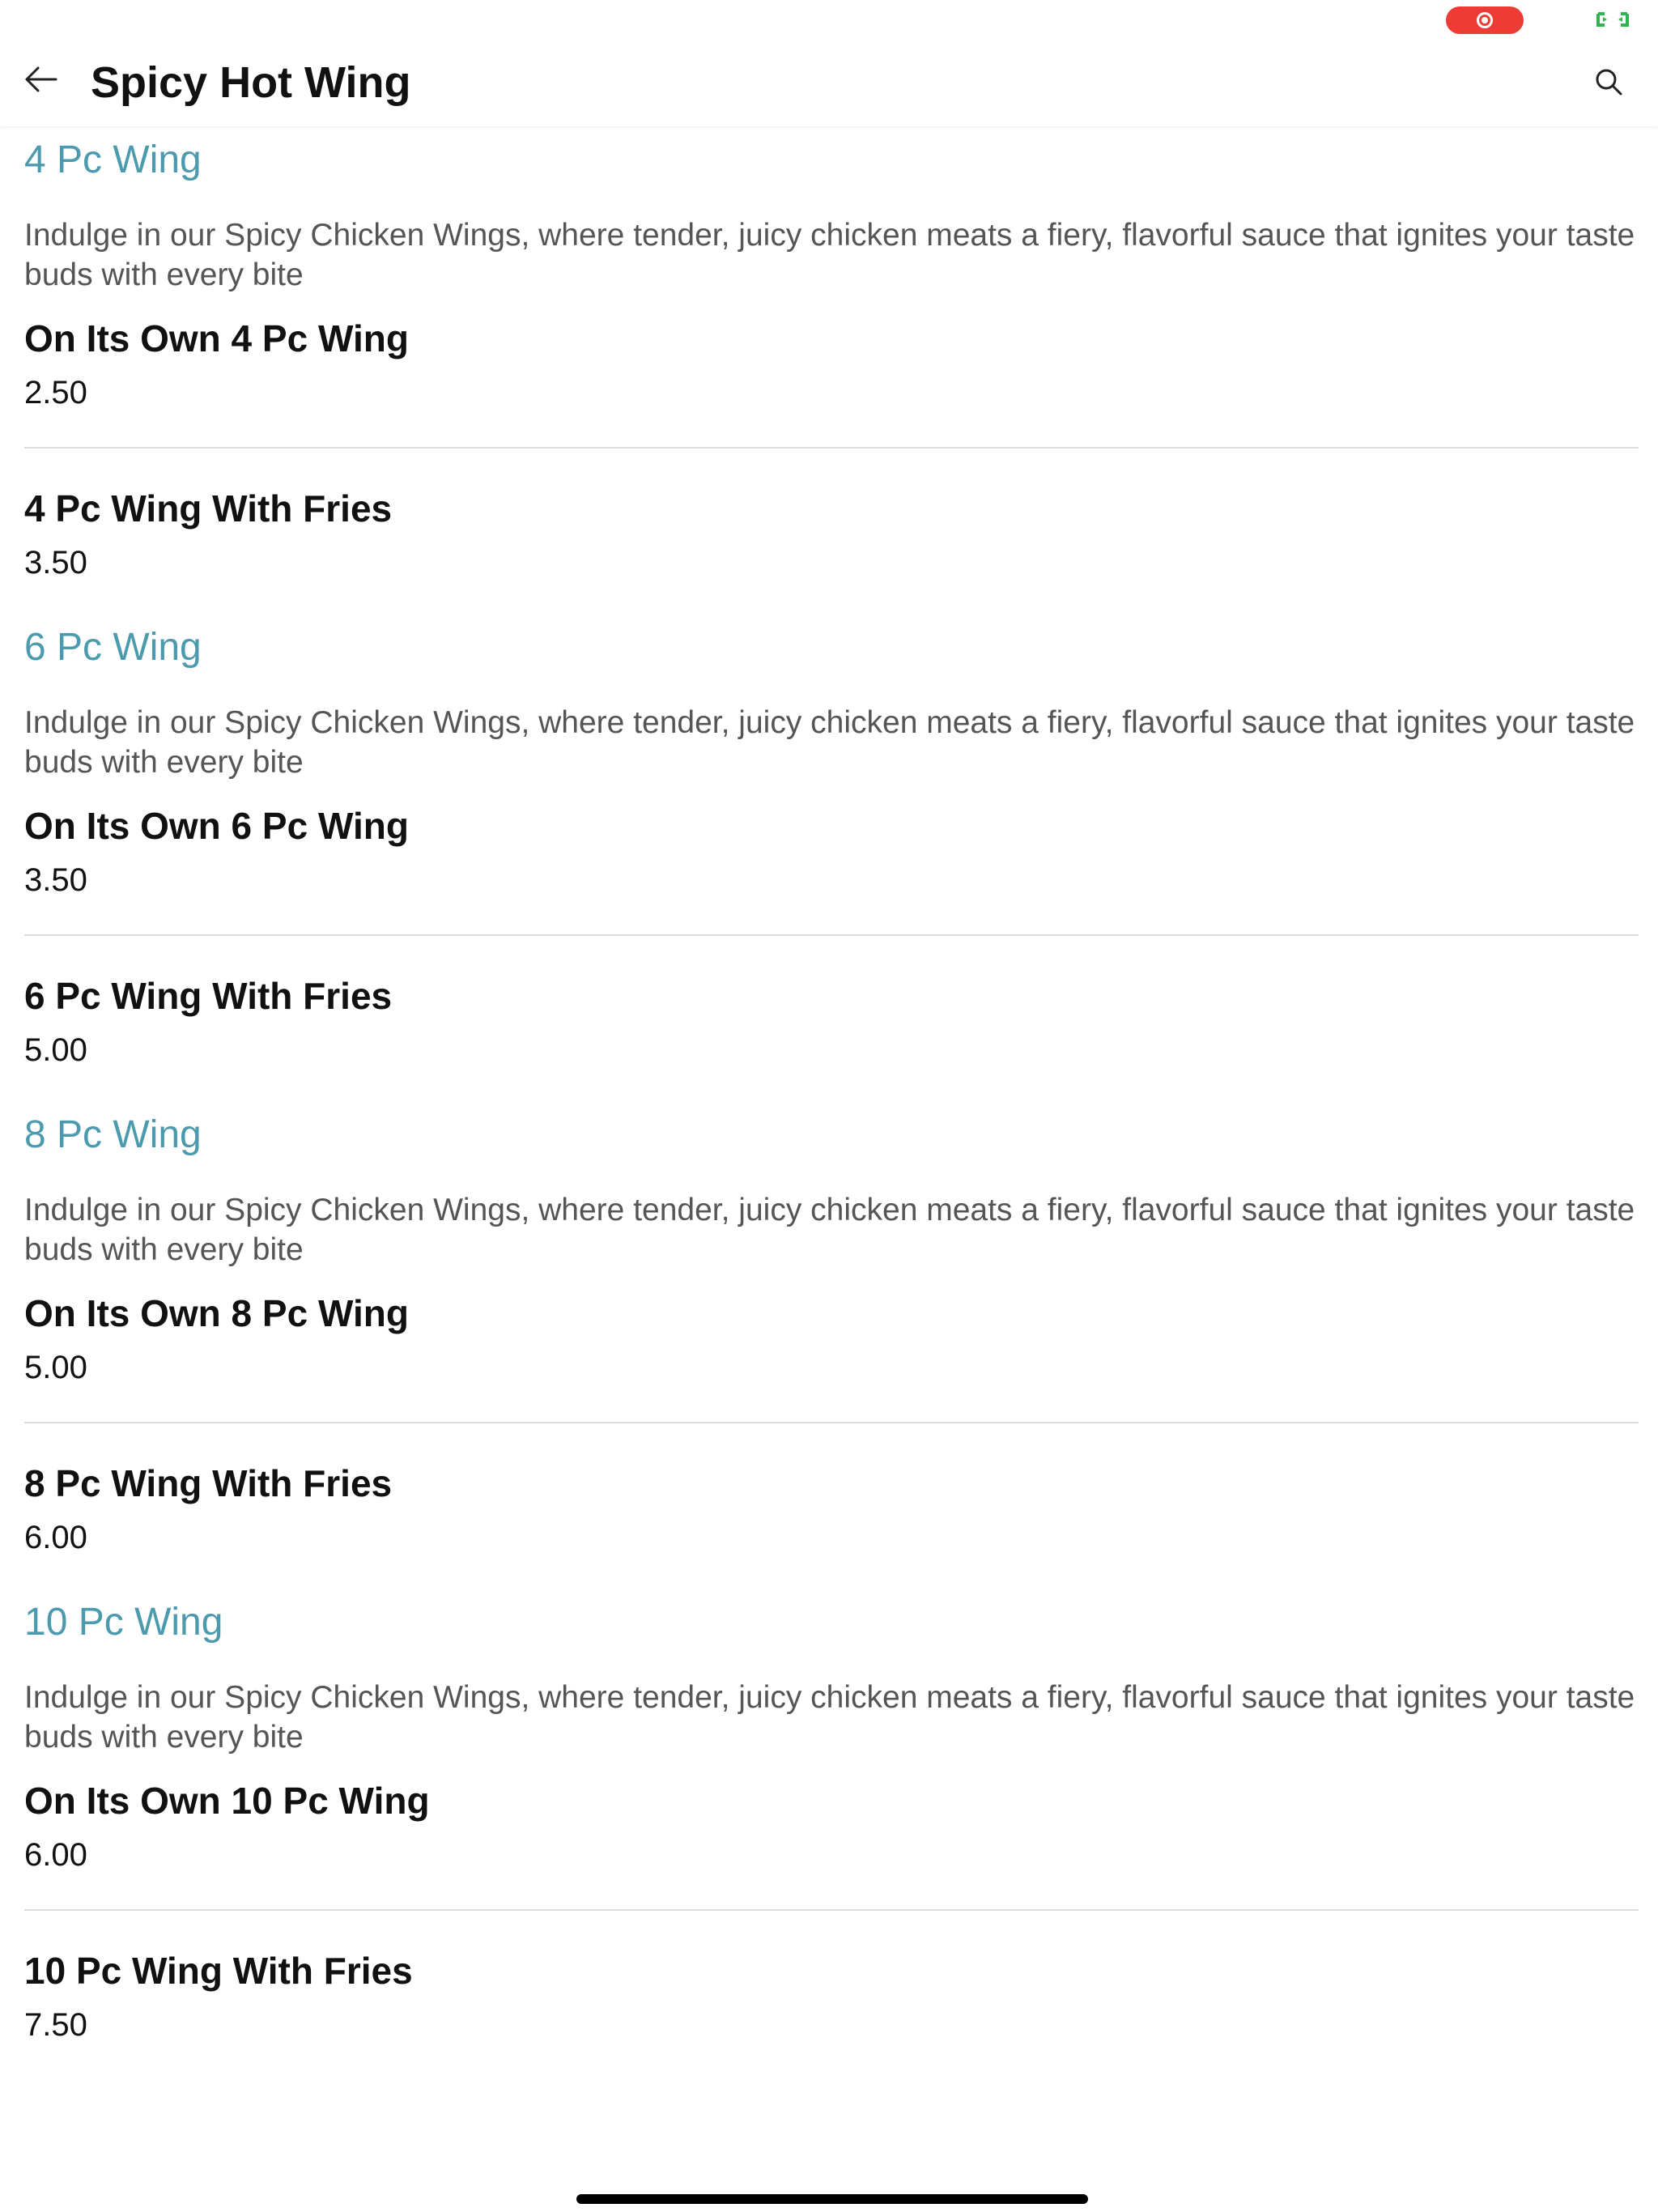 The image size is (1658, 2212). Describe the element at coordinates (113, 648) in the screenshot. I see `section-title: 6 Pc Wing` at that location.